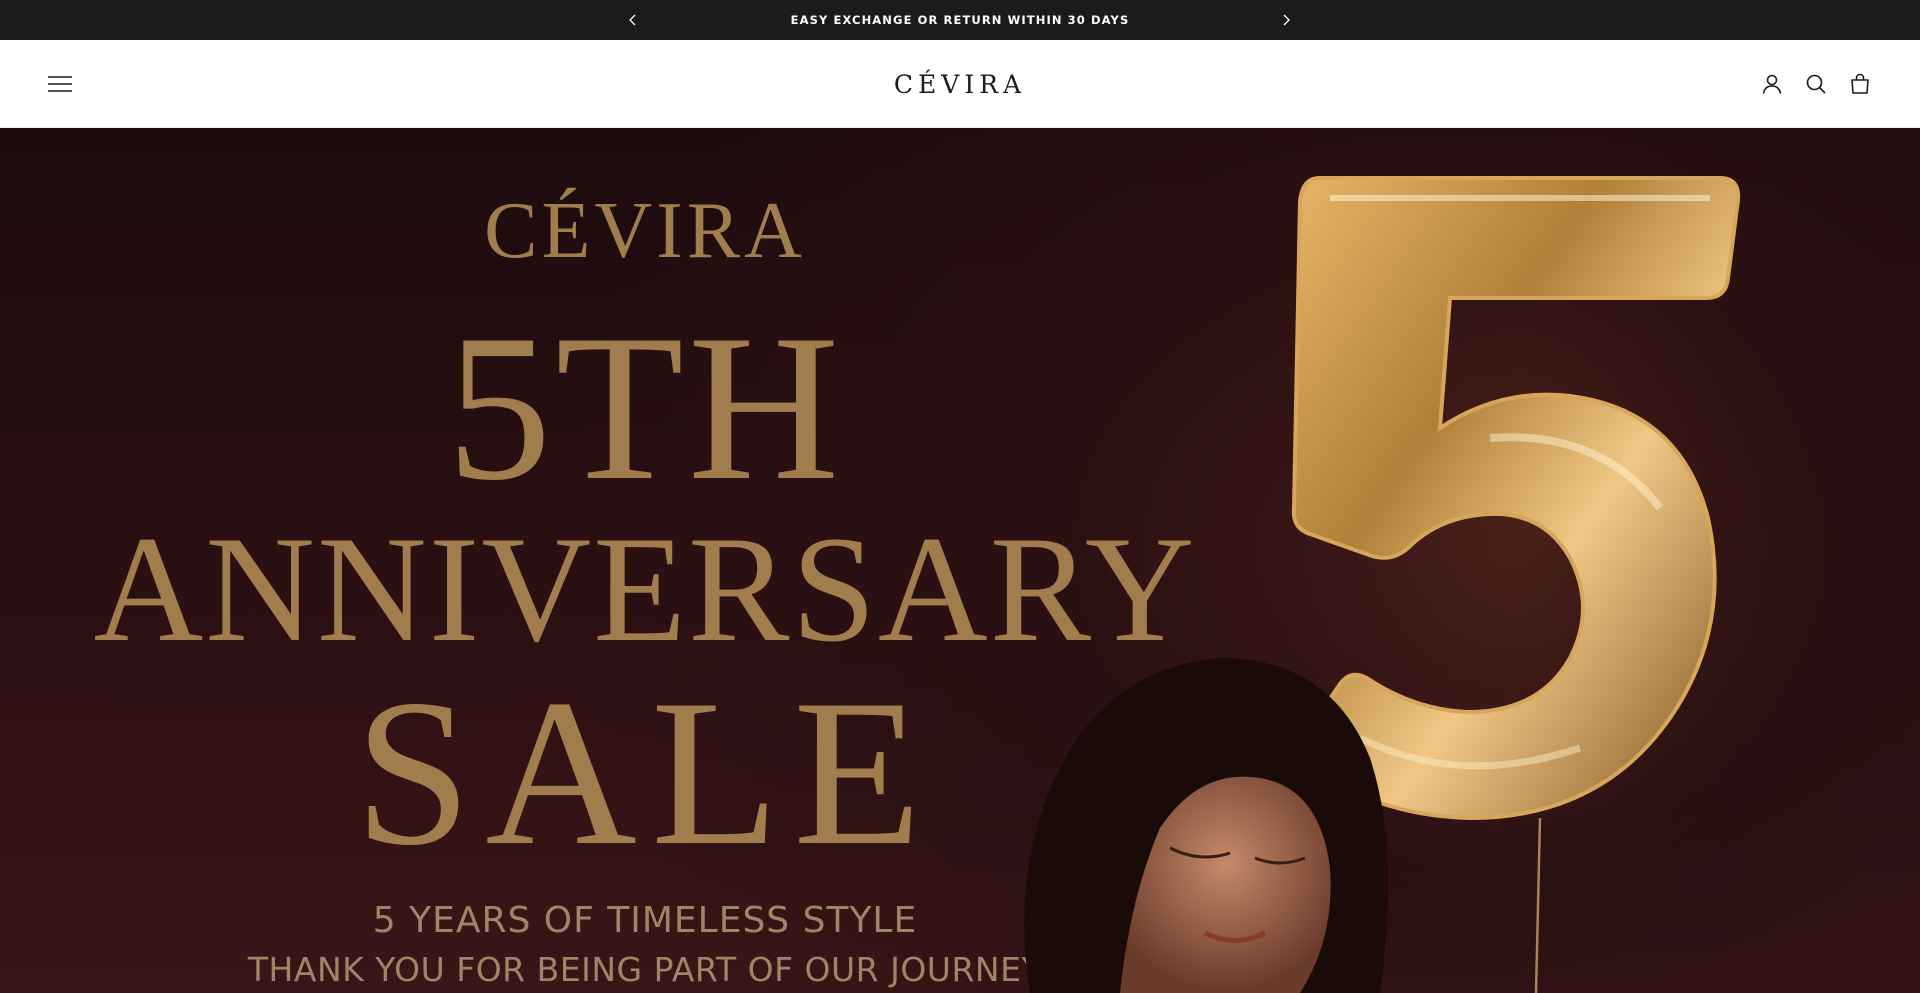 This screenshot has height=993, width=1920. What do you see at coordinates (645, 231) in the screenshot?
I see `hero-brand: CÉVIRA` at bounding box center [645, 231].